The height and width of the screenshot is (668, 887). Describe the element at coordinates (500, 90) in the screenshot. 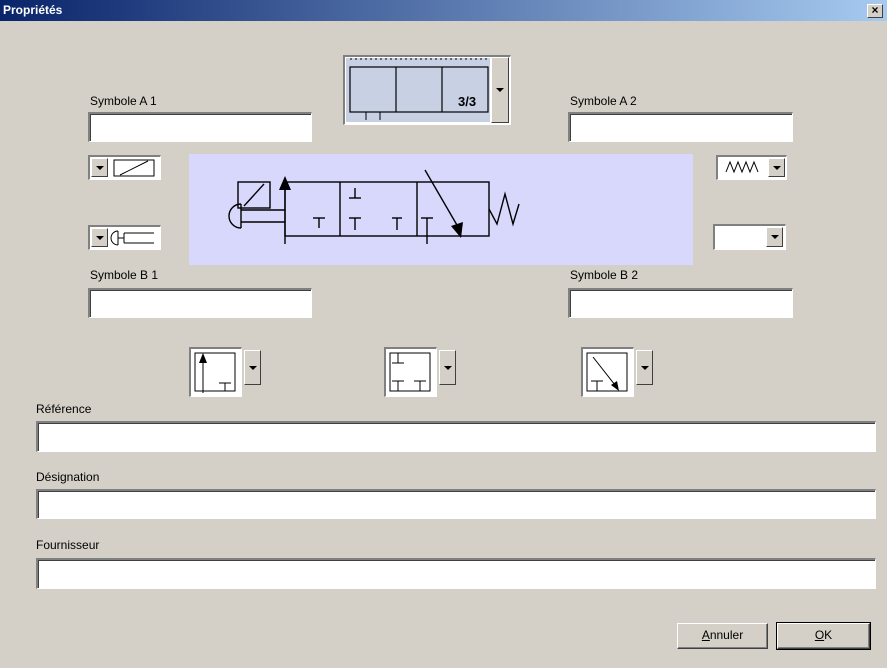

I see `valve-type-dropdown-button` at that location.